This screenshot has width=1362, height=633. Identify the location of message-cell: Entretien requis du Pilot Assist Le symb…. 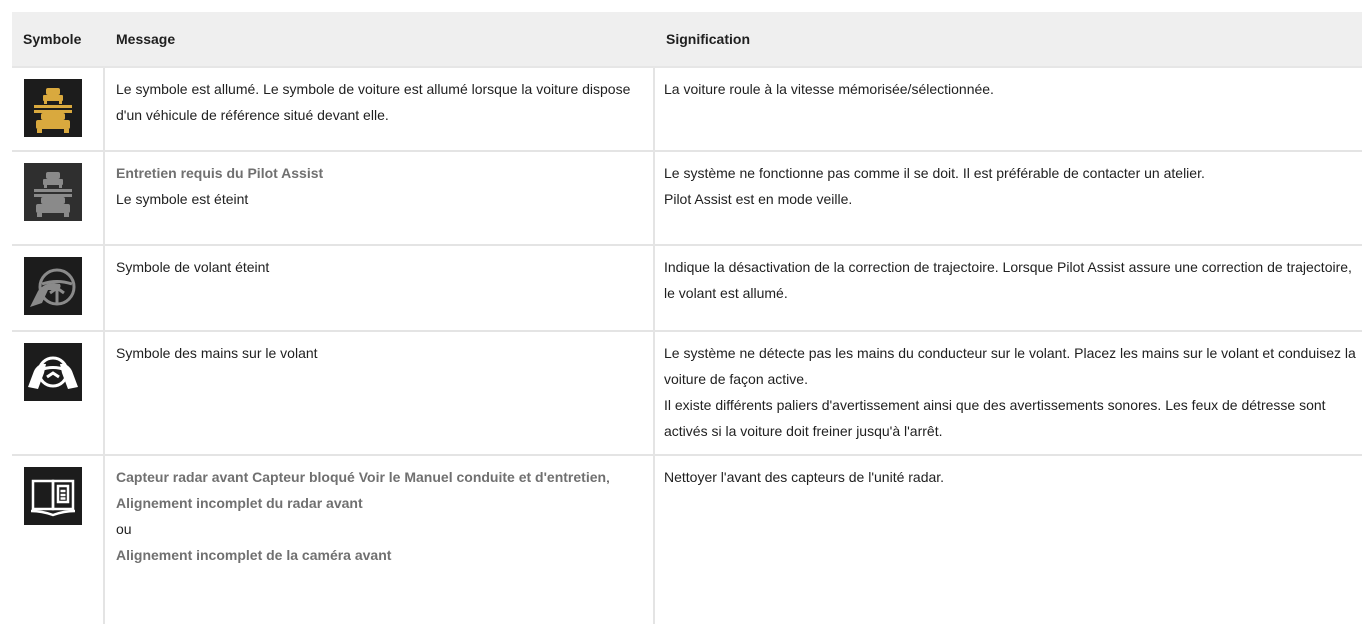
(380, 199).